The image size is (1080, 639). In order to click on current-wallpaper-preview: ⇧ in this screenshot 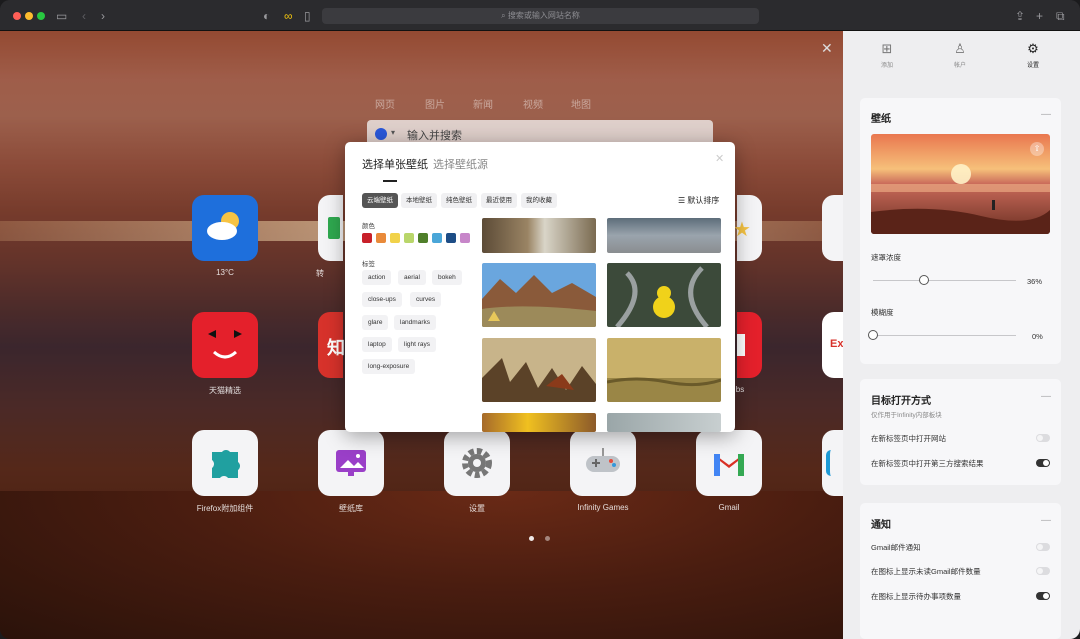, I will do `click(960, 184)`.